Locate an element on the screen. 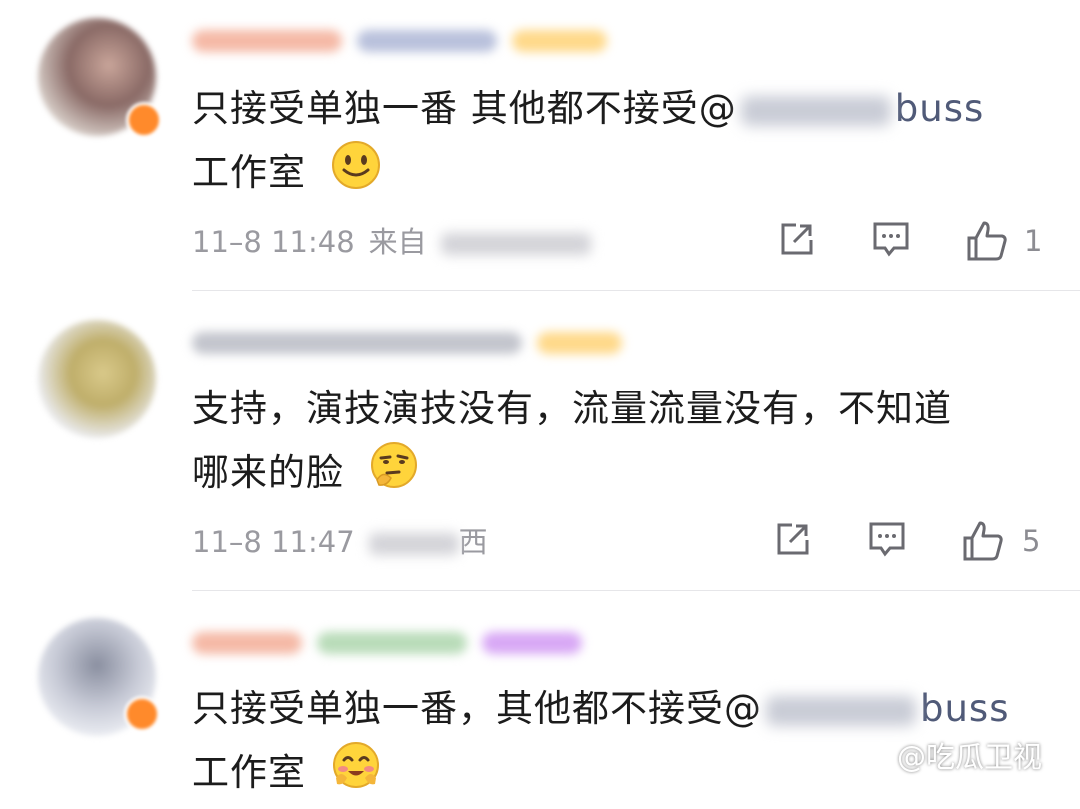 The image size is (1080, 809). location-text: 来自 is located at coordinates (397, 242).